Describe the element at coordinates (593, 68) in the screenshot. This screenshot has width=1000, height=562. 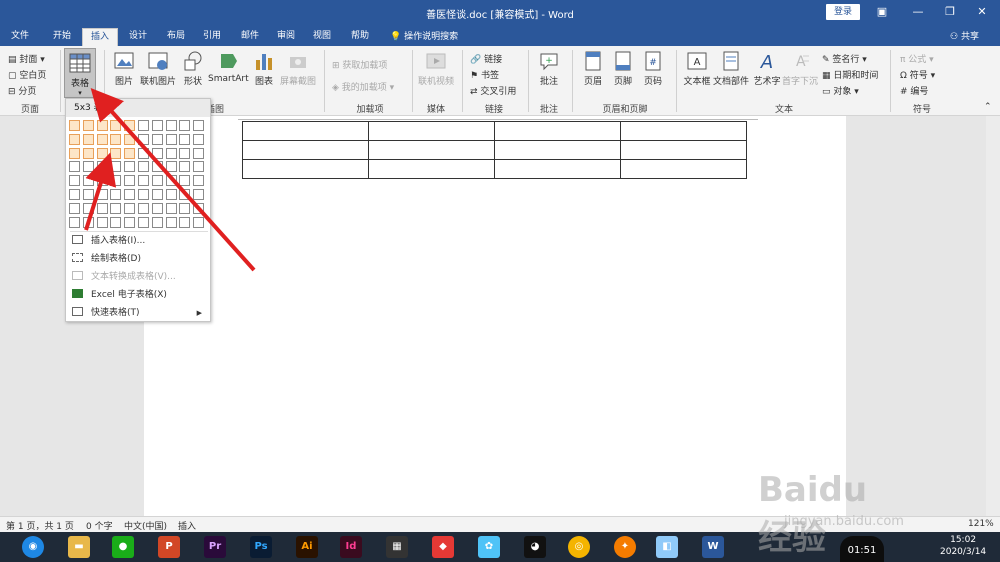
I see `header-button: 页眉` at that location.